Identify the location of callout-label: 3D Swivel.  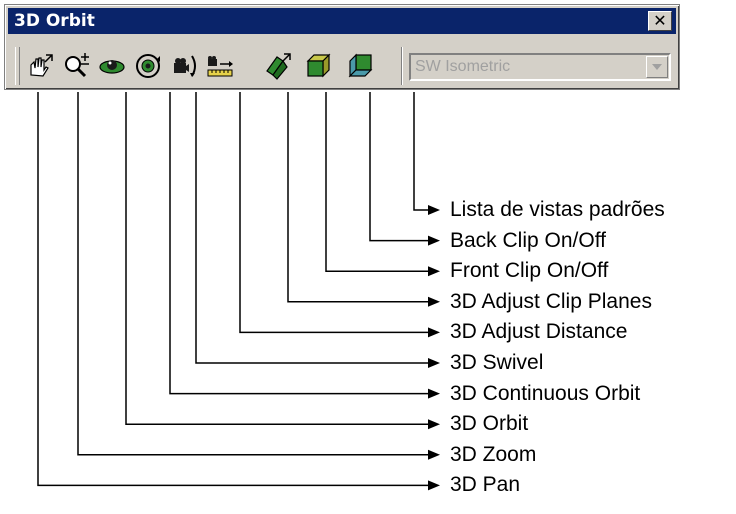
(497, 362).